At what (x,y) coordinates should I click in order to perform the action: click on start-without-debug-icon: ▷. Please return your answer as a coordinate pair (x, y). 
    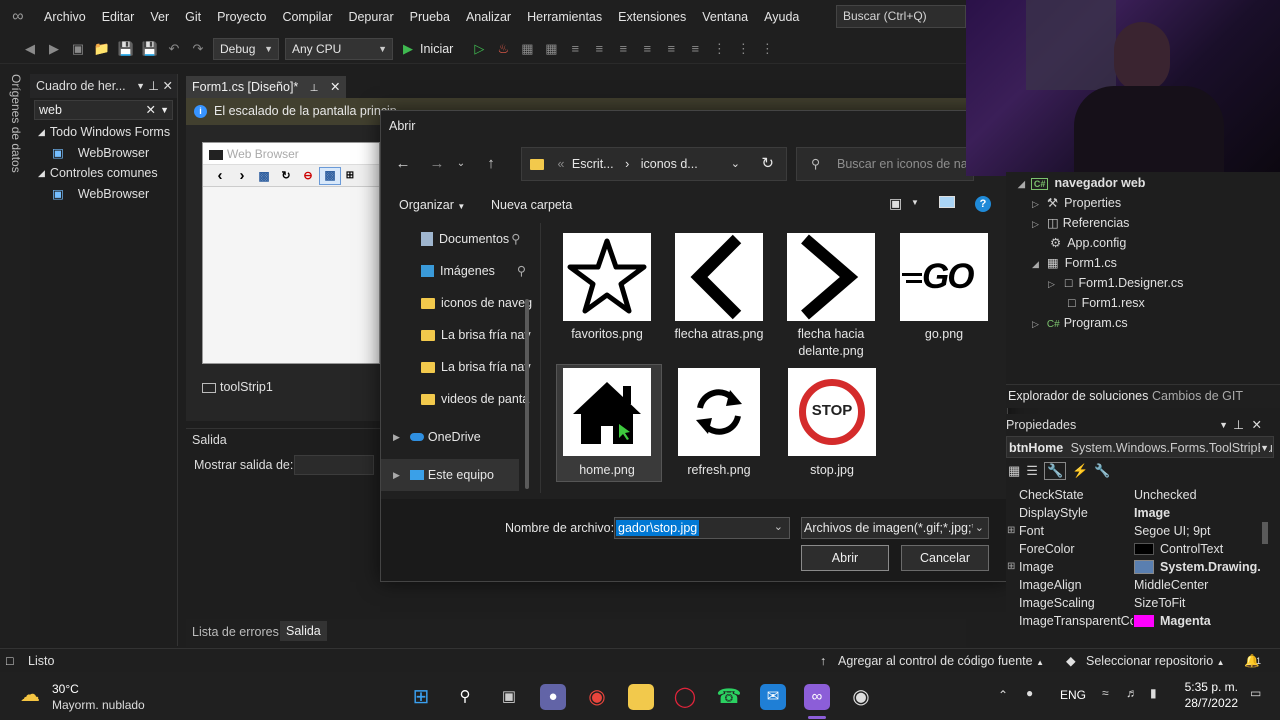
    Looking at the image, I should click on (479, 49).